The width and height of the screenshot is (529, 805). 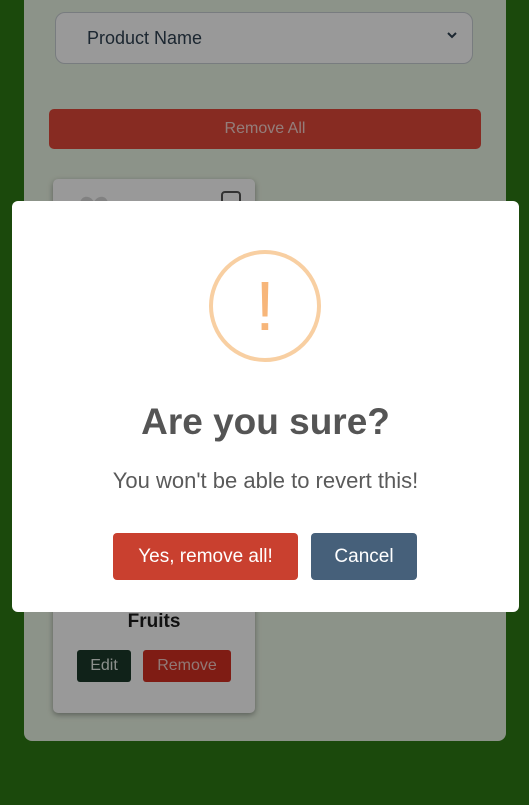 I want to click on warning-icon-glyph: !, so click(x=265, y=306).